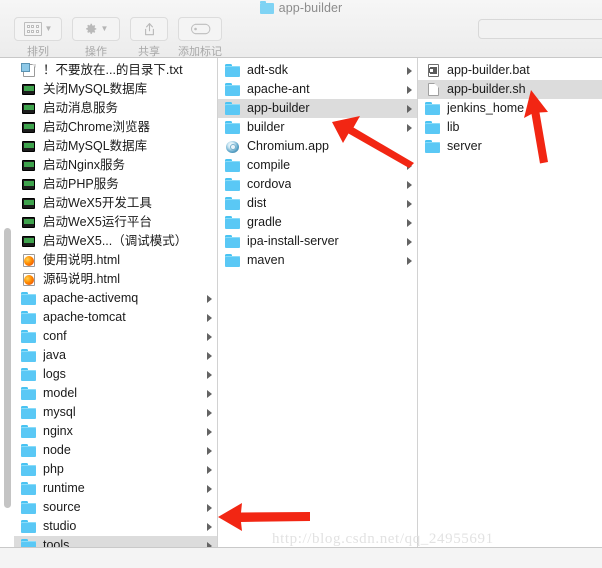  I want to click on list-item: 启动WeX5开发工具, so click(115, 203).